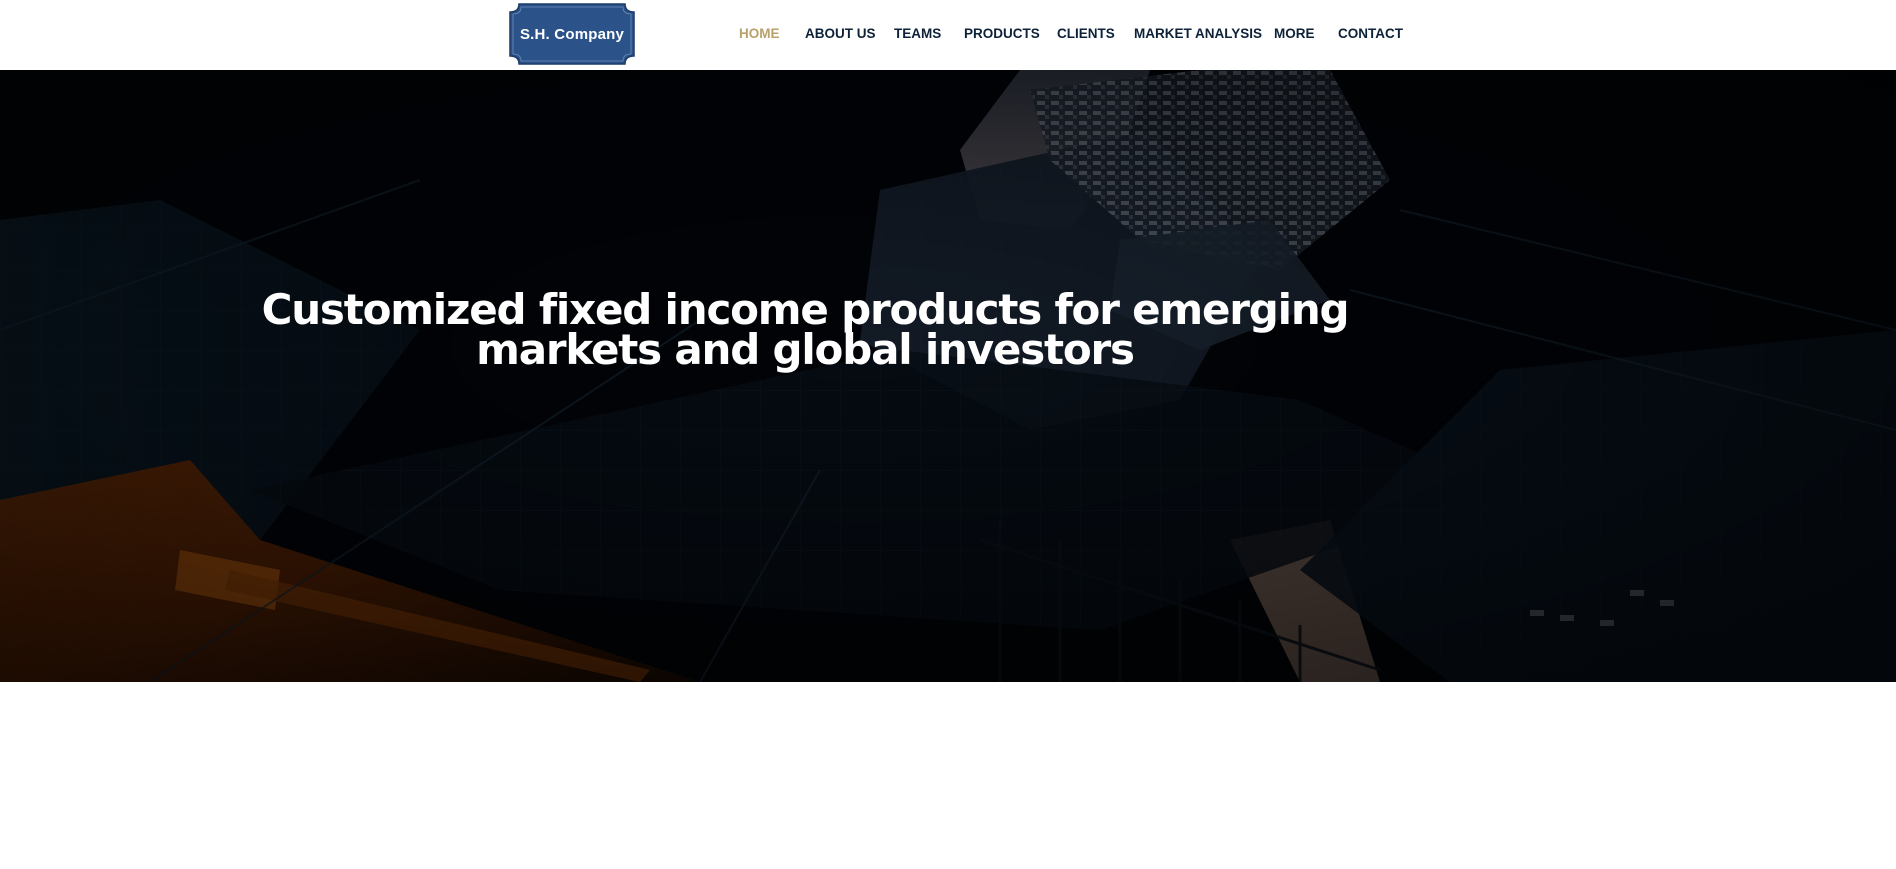 The width and height of the screenshot is (1896, 869). I want to click on nav-about-us: ABOUT US, so click(840, 34).